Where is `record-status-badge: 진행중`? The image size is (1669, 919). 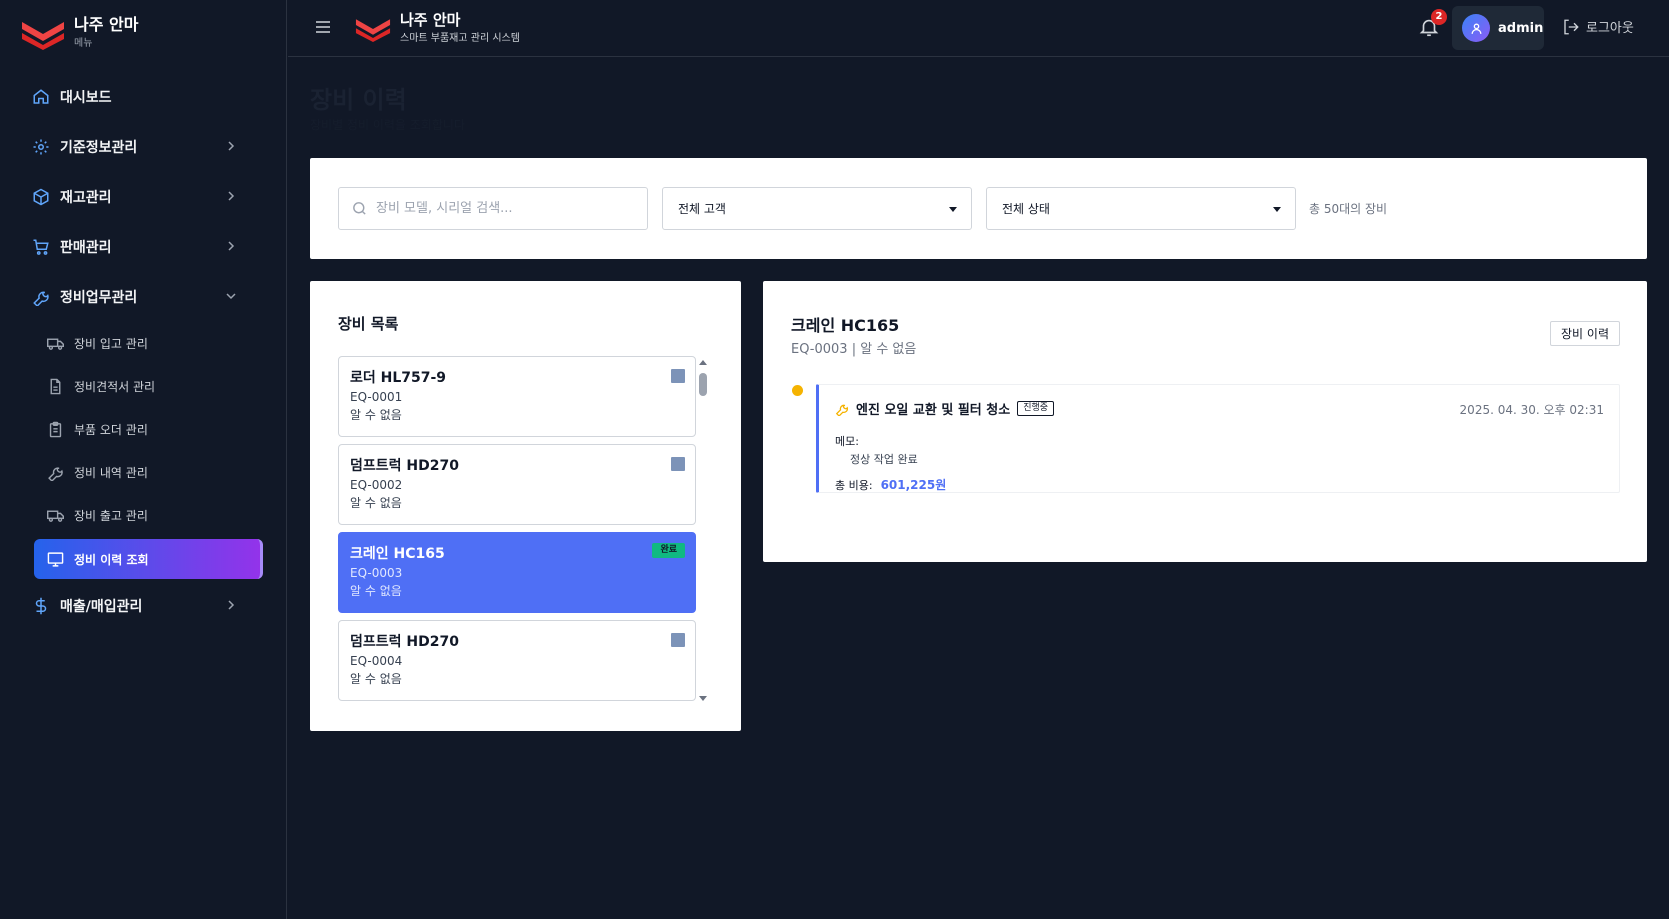 record-status-badge: 진행중 is located at coordinates (1036, 408).